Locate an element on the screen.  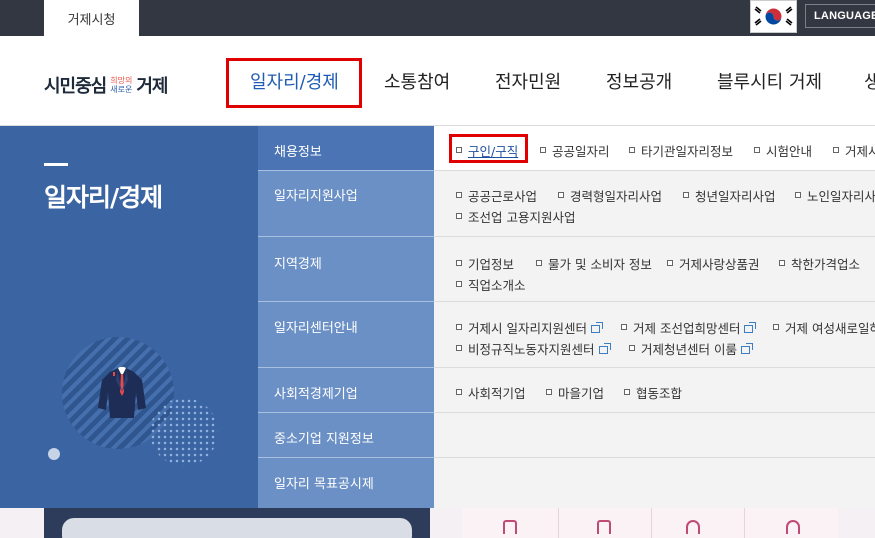
logo-slogan: 희망의 새로운 is located at coordinates (121, 85).